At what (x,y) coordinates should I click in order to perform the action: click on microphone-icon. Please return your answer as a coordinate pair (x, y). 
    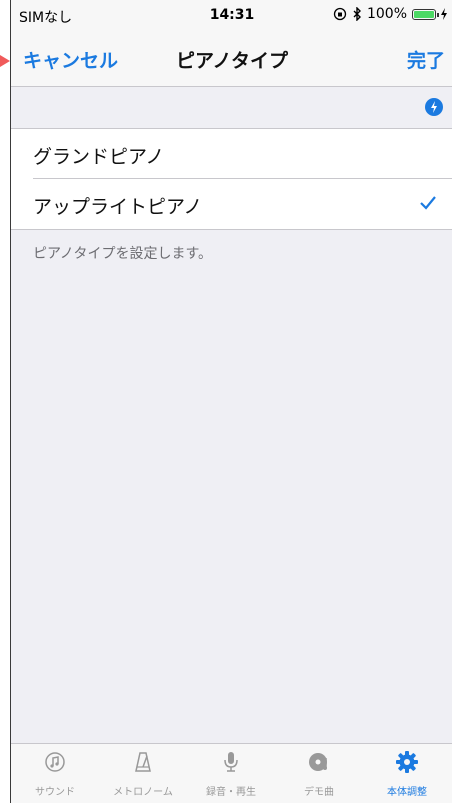
    Looking at the image, I should click on (231, 762).